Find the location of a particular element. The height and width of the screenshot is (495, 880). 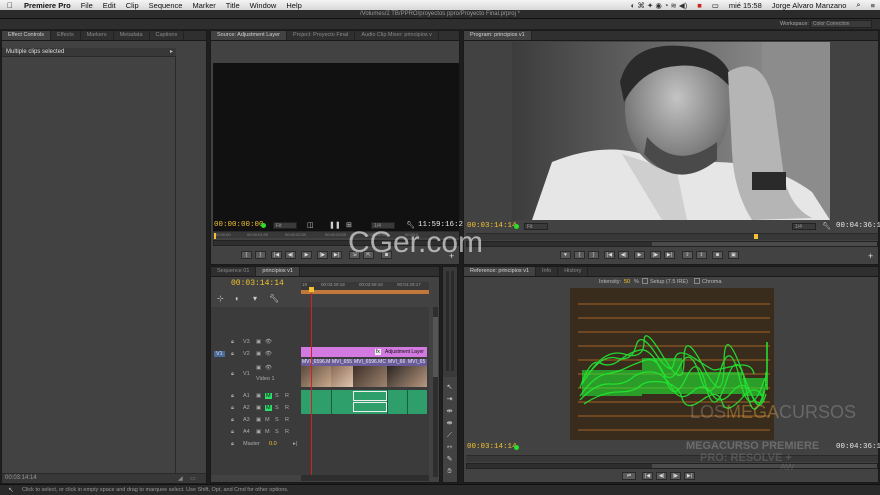

tab-effects: Effects is located at coordinates (66, 35).